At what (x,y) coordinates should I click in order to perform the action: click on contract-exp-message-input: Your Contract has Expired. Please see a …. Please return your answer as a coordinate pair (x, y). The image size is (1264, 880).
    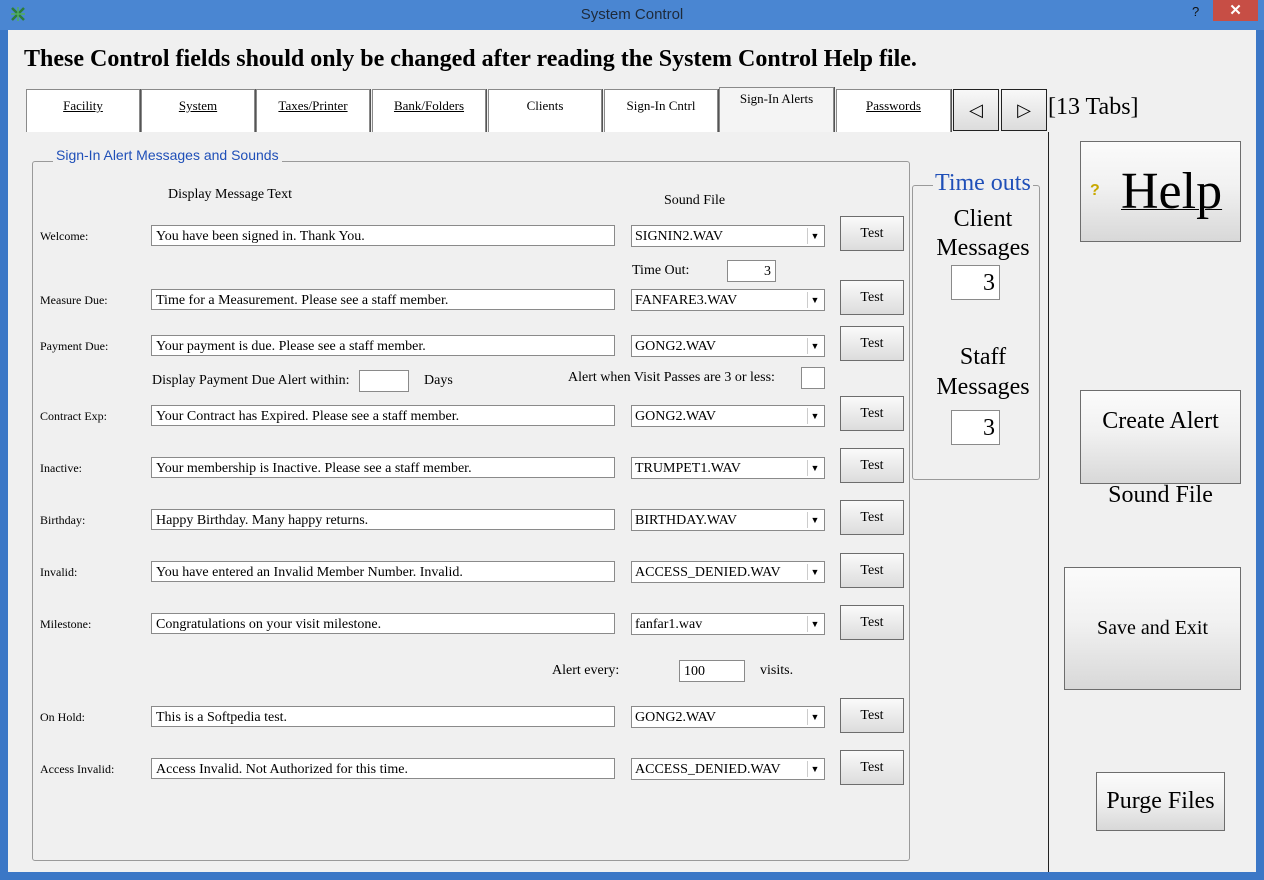
    Looking at the image, I should click on (383, 415).